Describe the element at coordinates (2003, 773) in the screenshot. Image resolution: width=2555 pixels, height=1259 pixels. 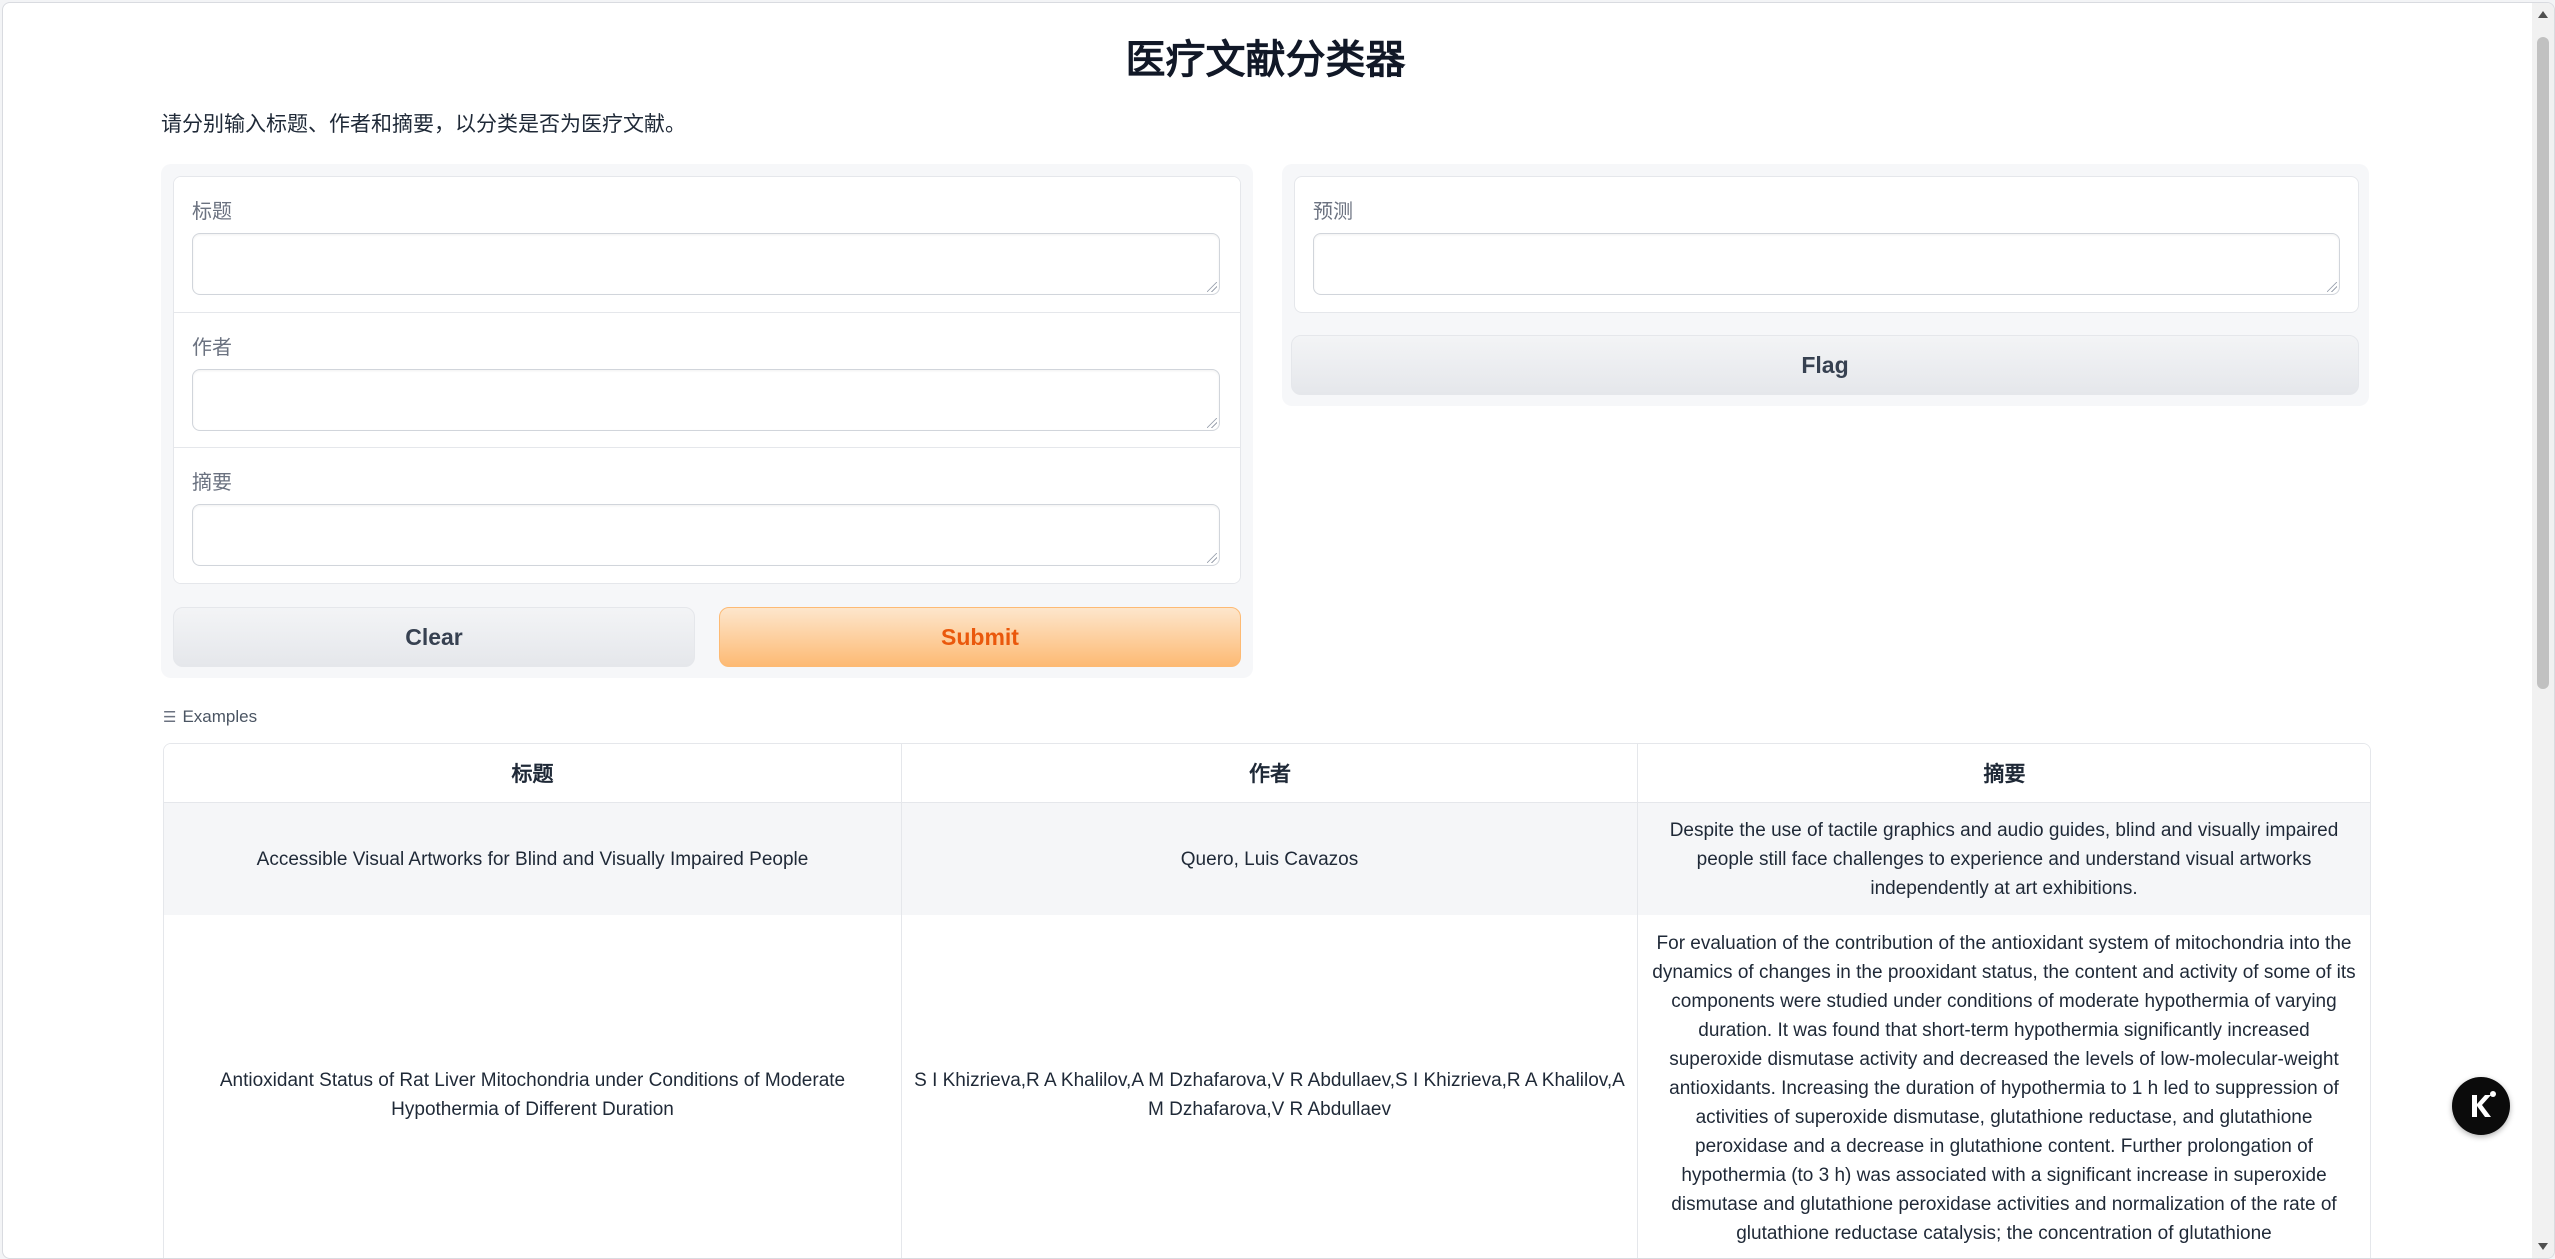
I see `column-header-abstract: 摘要` at that location.